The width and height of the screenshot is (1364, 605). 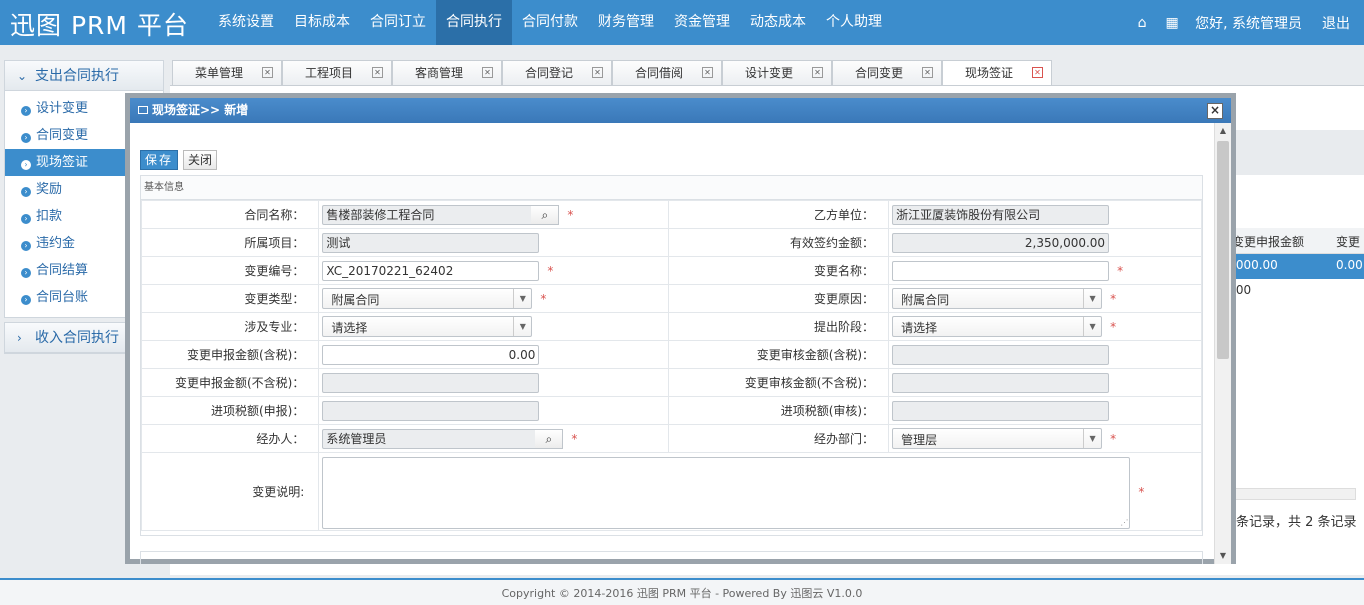 What do you see at coordinates (779, 382) in the screenshot?
I see `audited-notax-label: 变更审核金额(不含税)：` at bounding box center [779, 382].